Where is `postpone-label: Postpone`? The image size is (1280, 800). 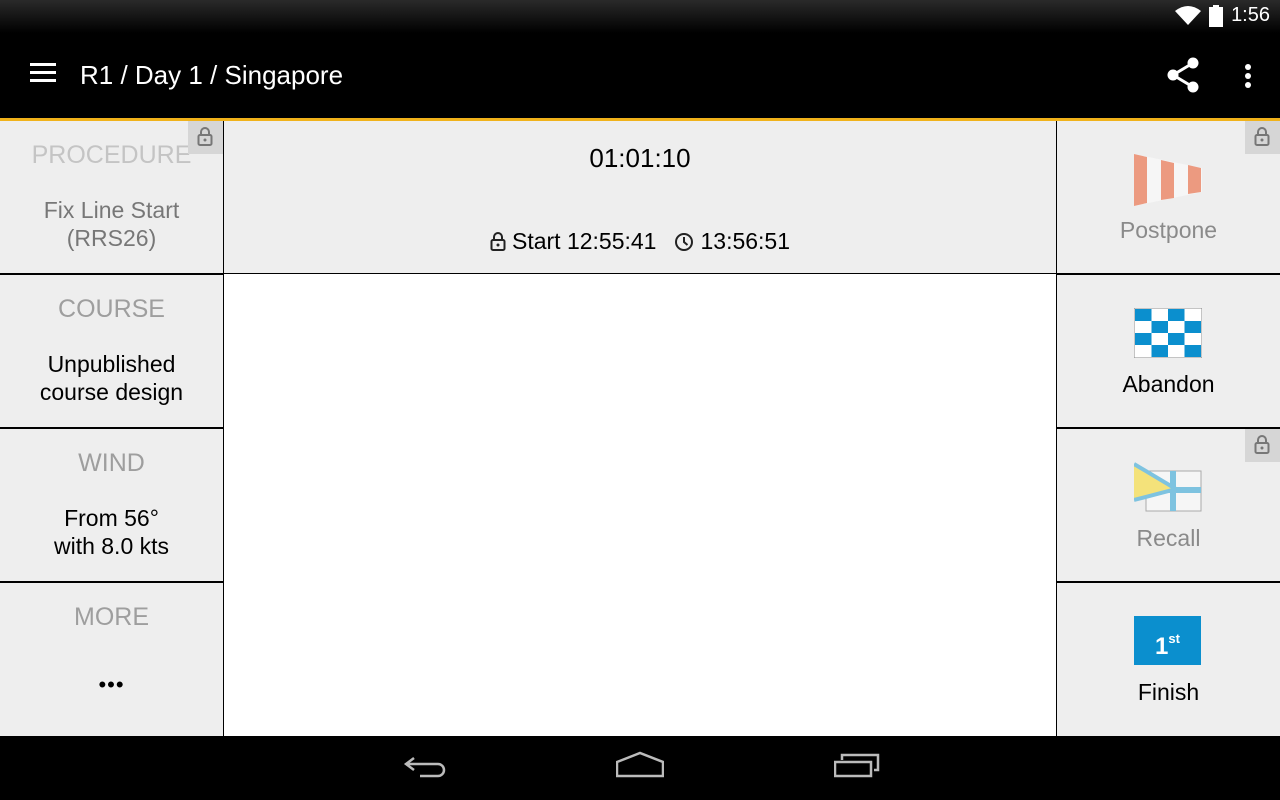
postpone-label: Postpone is located at coordinates (1168, 230).